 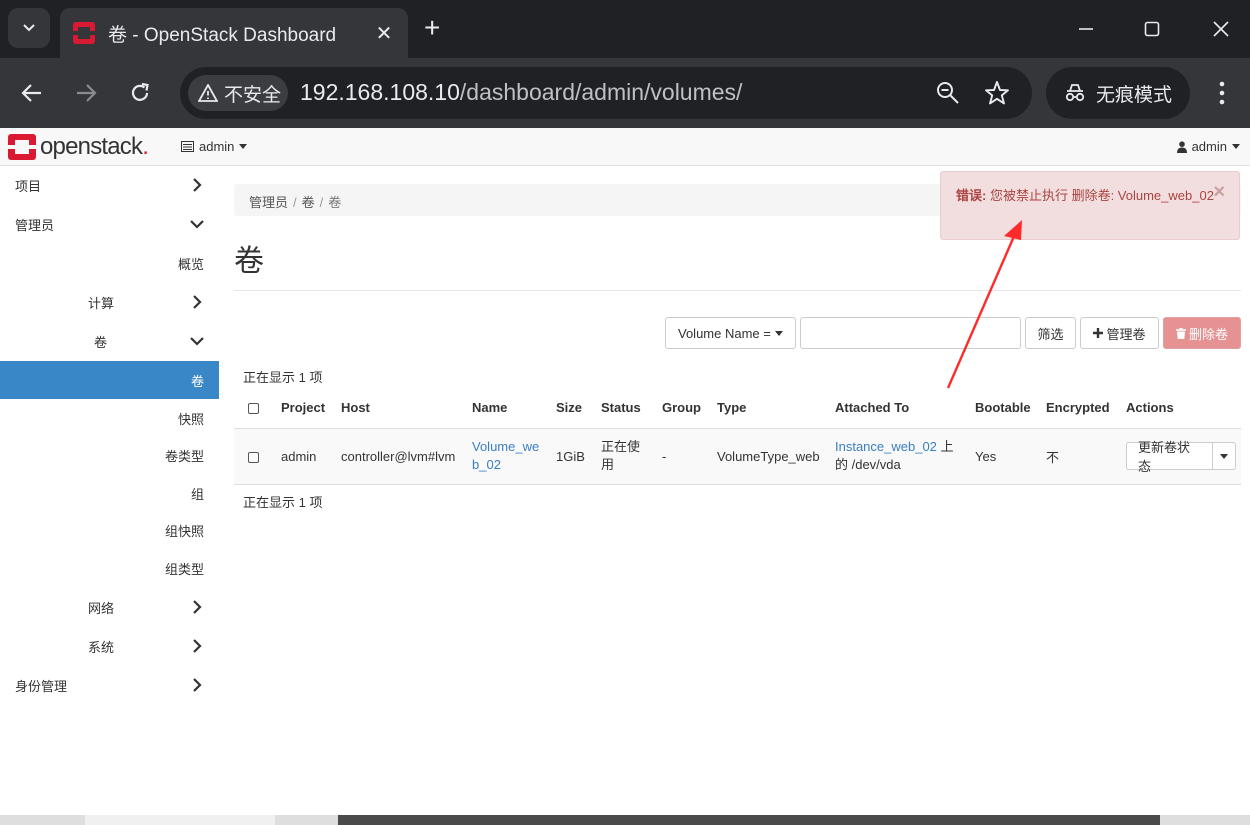 I want to click on cell-name: Volume_web_02, so click(x=509, y=456).